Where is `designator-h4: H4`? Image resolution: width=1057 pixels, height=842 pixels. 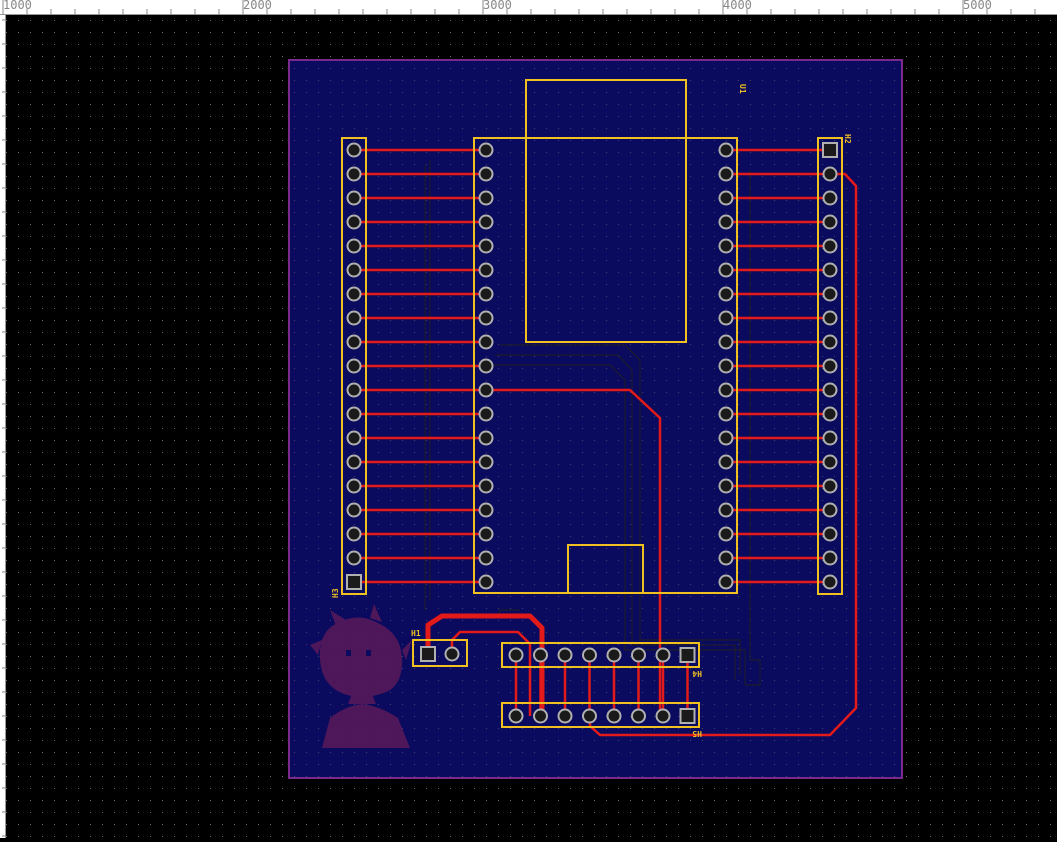 designator-h4: H4 is located at coordinates (697, 673).